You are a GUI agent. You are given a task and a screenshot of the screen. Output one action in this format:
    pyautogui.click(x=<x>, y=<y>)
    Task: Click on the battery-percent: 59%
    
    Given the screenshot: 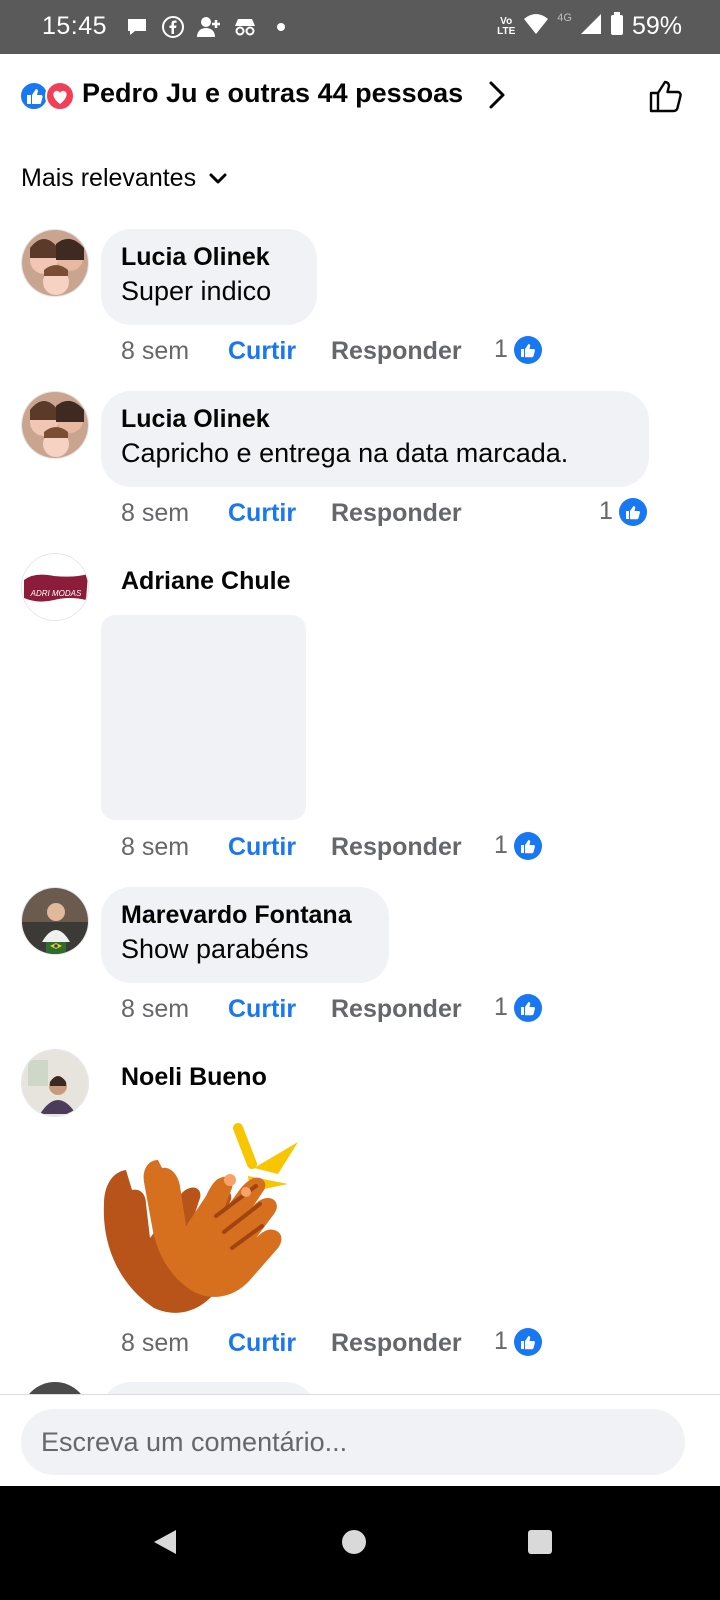 What is the action you would take?
    pyautogui.click(x=656, y=26)
    